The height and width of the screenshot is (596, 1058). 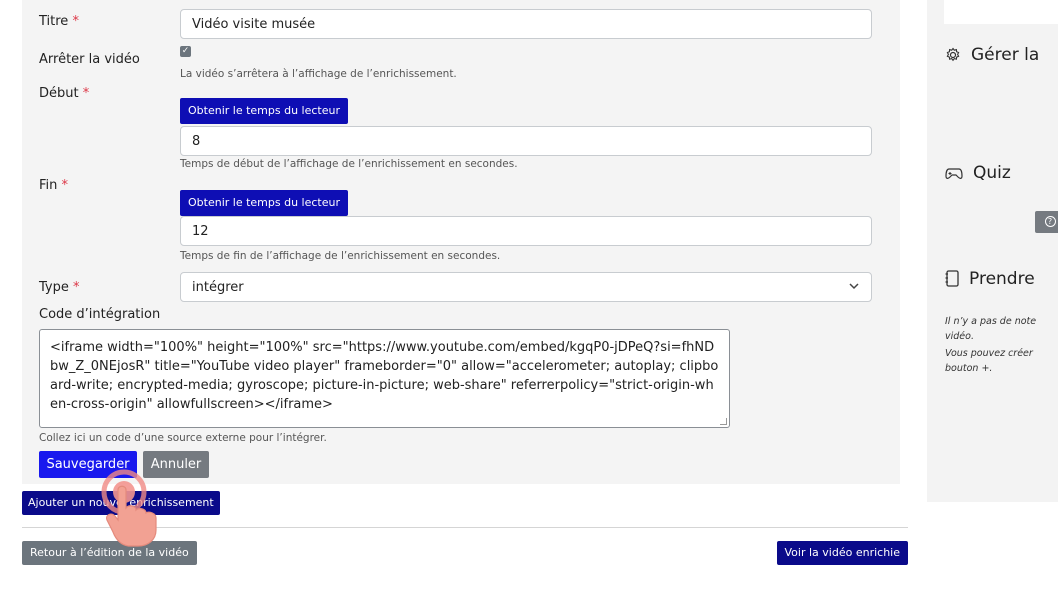 What do you see at coordinates (526, 141) in the screenshot?
I see `start-input: 8` at bounding box center [526, 141].